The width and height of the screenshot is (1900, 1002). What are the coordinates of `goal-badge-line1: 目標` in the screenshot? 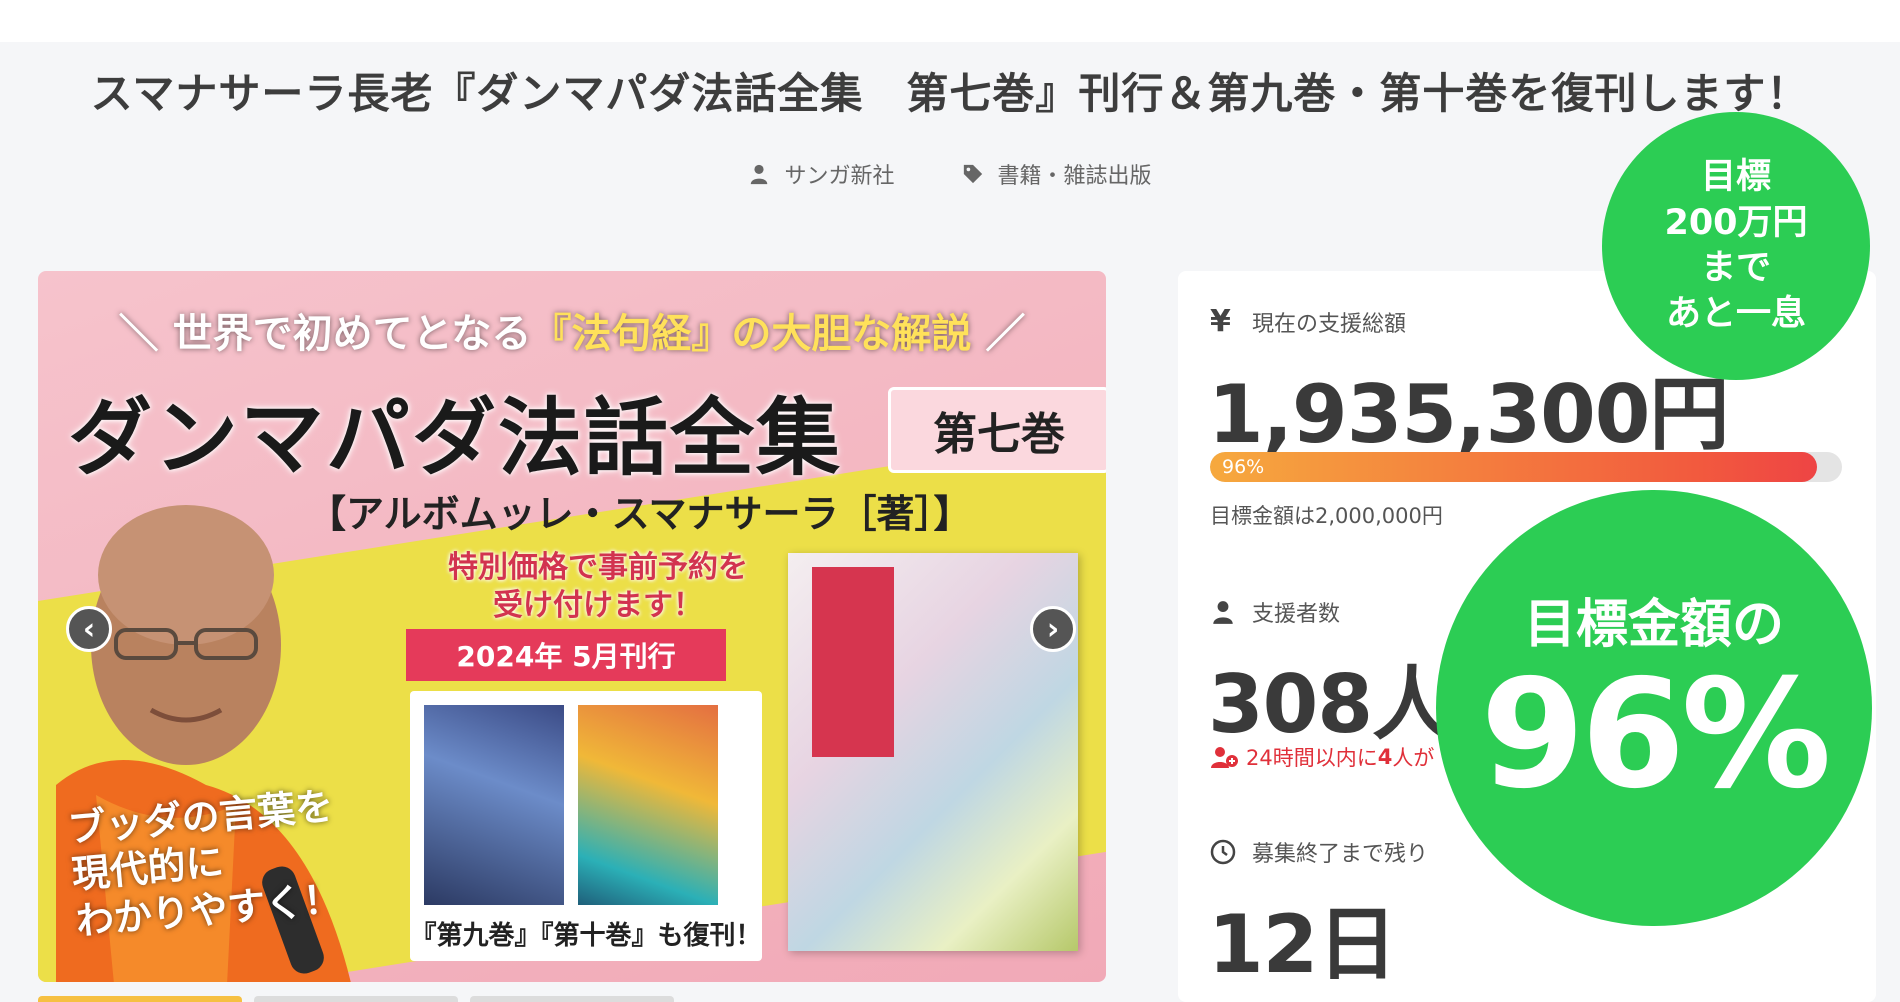 It's located at (1735, 177).